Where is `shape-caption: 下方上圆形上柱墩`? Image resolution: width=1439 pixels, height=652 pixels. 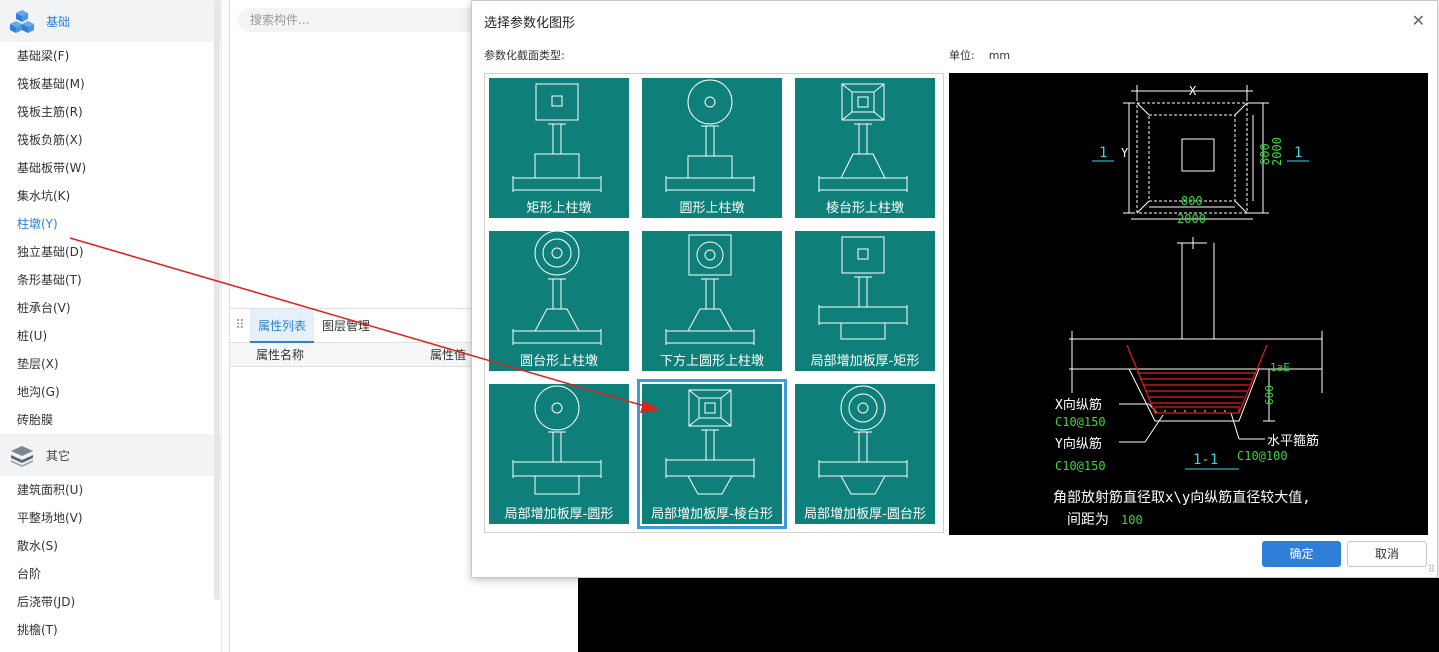
shape-caption: 下方上圆形上柱墩 is located at coordinates (711, 361).